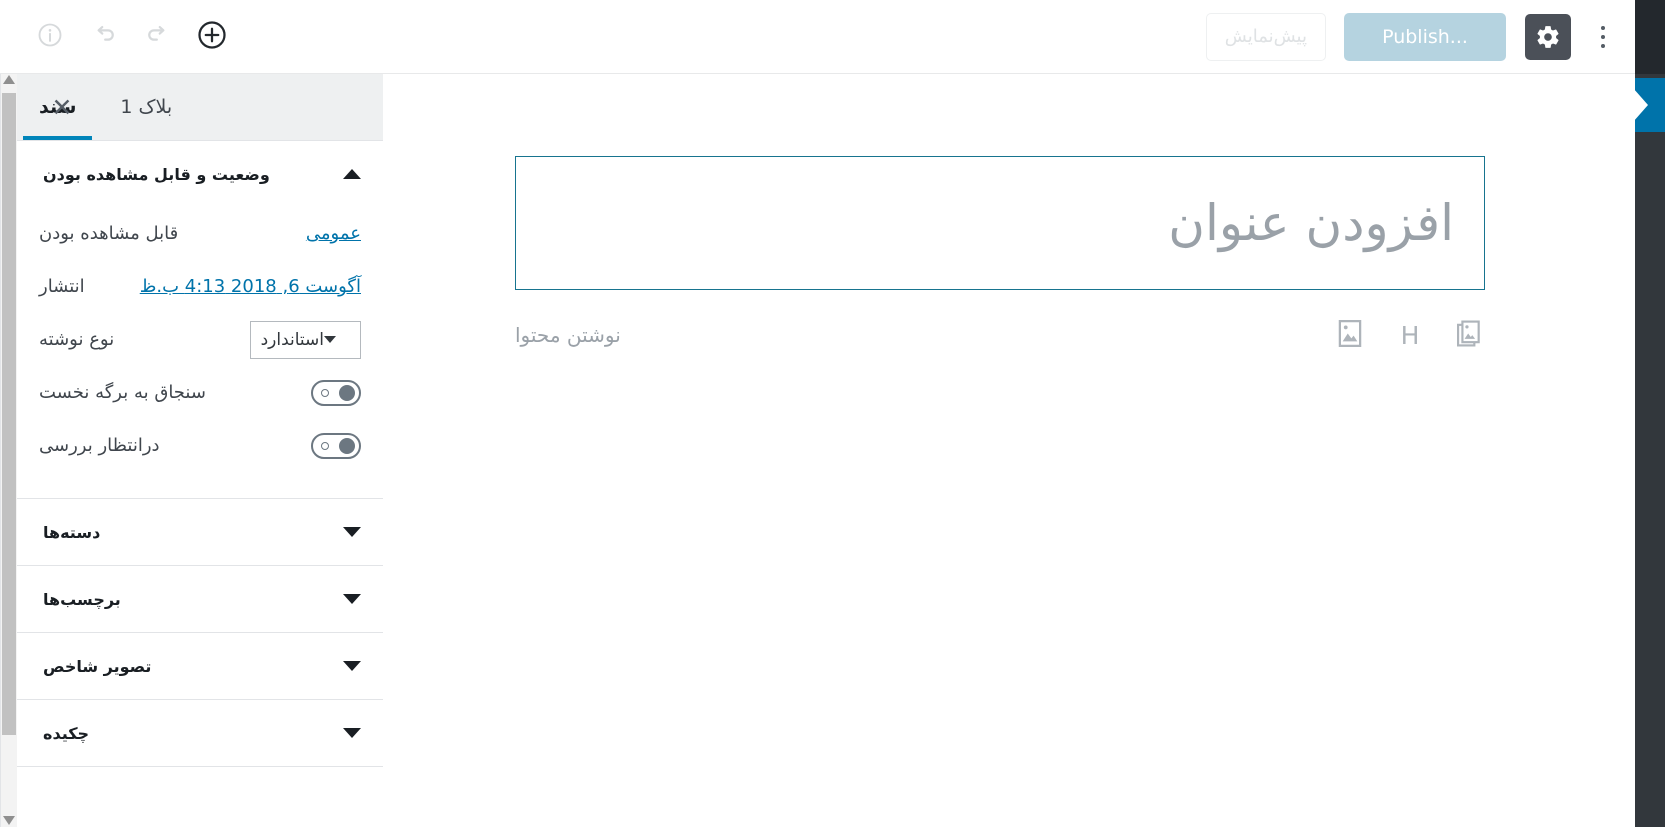 The image size is (1665, 827). What do you see at coordinates (1650, 37) in the screenshot?
I see `admin-rail-header` at bounding box center [1650, 37].